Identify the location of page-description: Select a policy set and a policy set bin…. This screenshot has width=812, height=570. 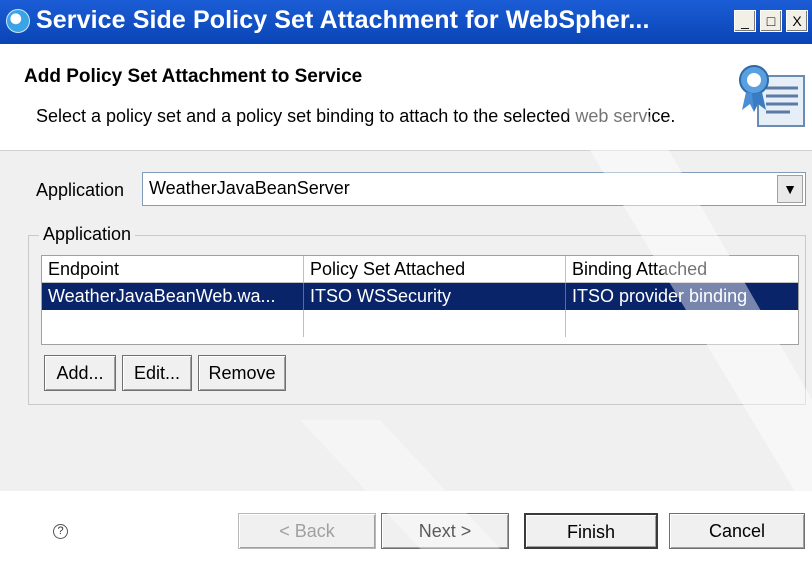
(356, 116).